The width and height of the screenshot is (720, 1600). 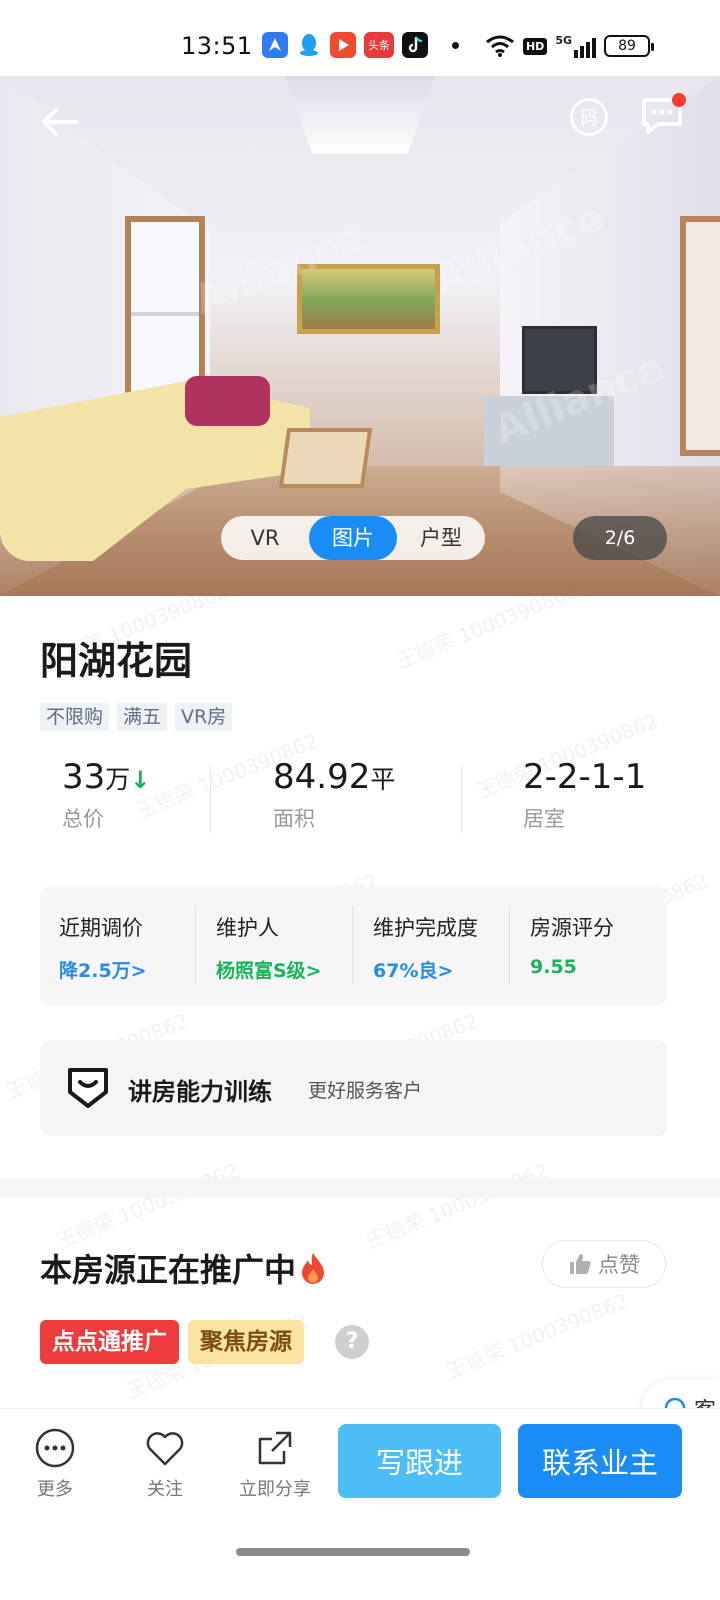 What do you see at coordinates (109, 1342) in the screenshot?
I see `promo-tag-diandiantong: 点点通推广` at bounding box center [109, 1342].